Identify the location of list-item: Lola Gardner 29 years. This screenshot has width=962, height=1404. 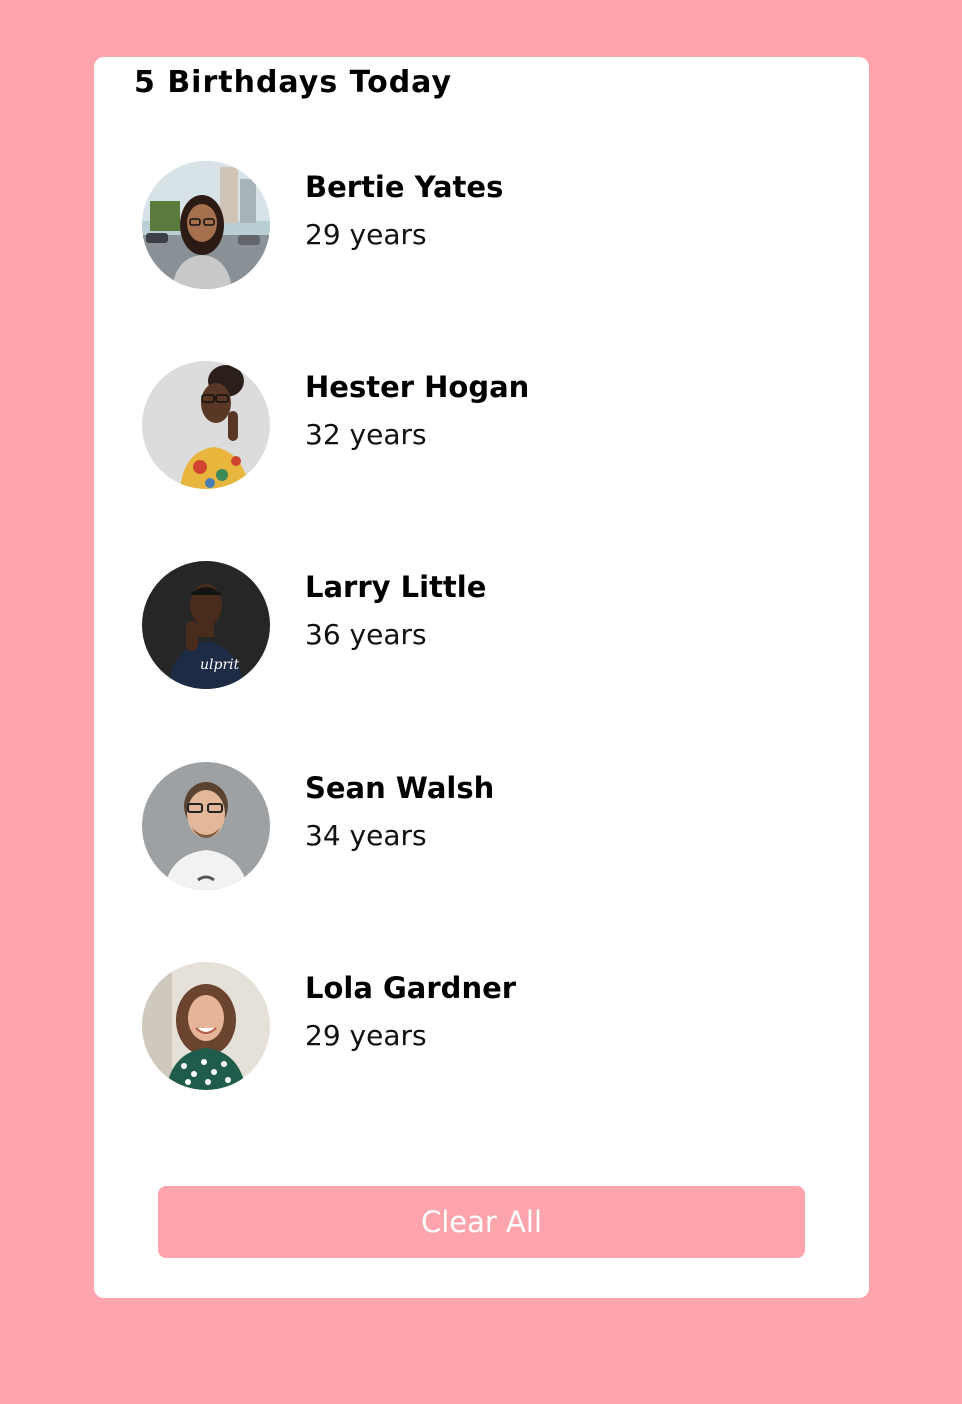
(482, 1026).